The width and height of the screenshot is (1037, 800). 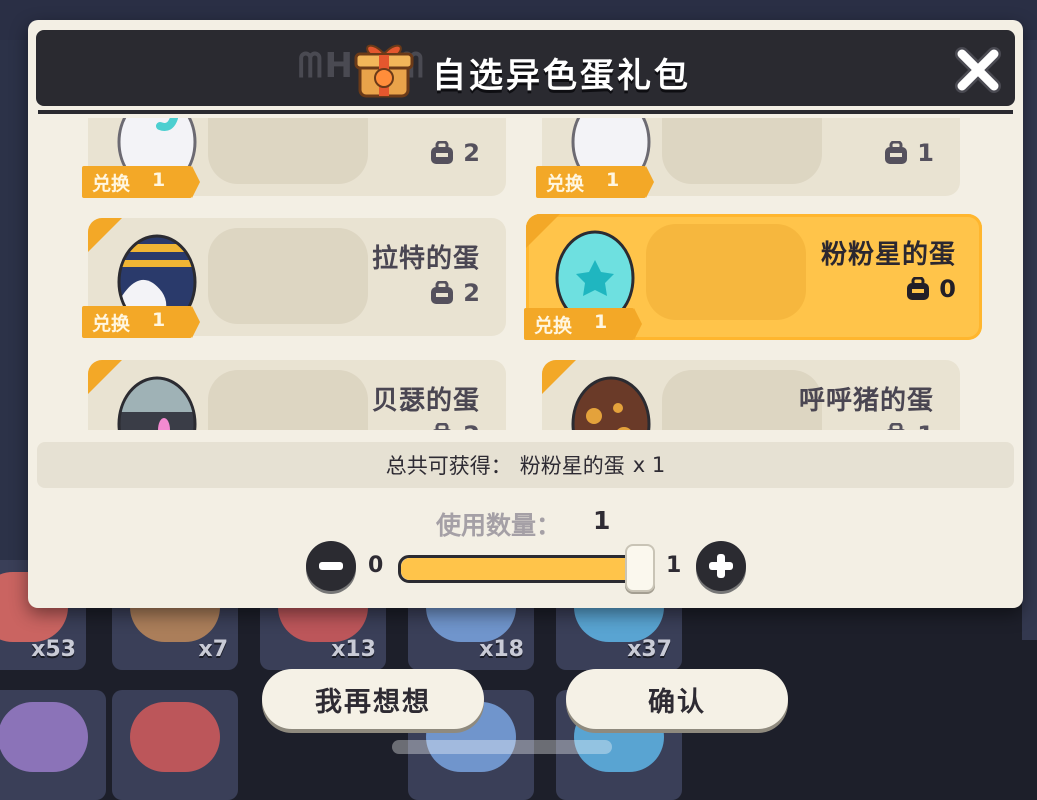 What do you see at coordinates (572, 466) in the screenshot?
I see `summary-item: 粉粉星的蛋` at bounding box center [572, 466].